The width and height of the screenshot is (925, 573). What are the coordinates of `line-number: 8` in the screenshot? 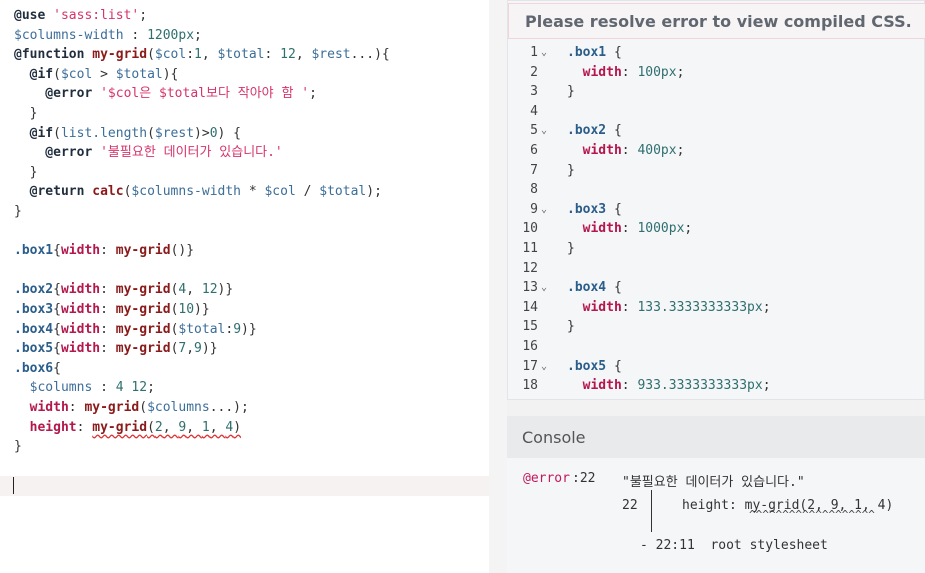 It's located at (534, 190).